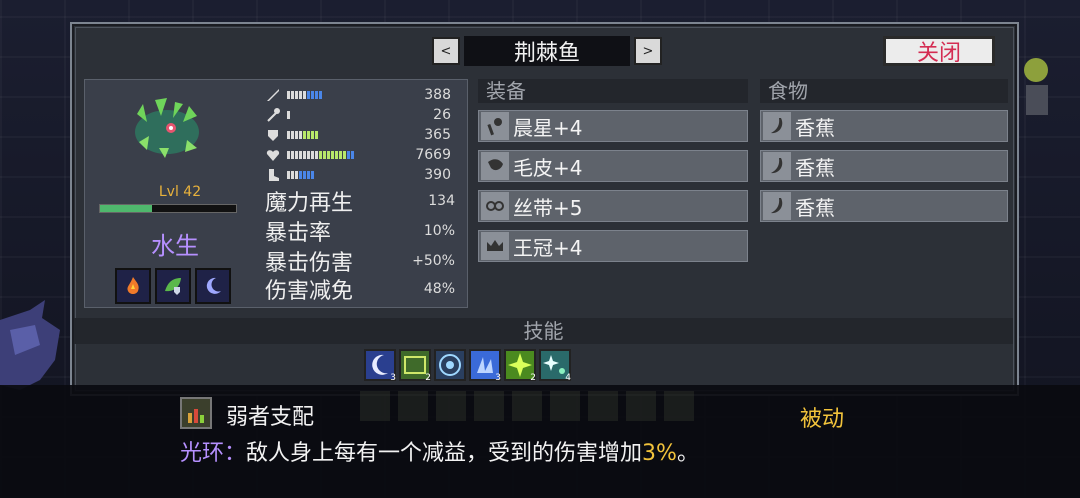 The height and width of the screenshot is (498, 1080). I want to click on background-lamp-sprite, so click(1036, 86).